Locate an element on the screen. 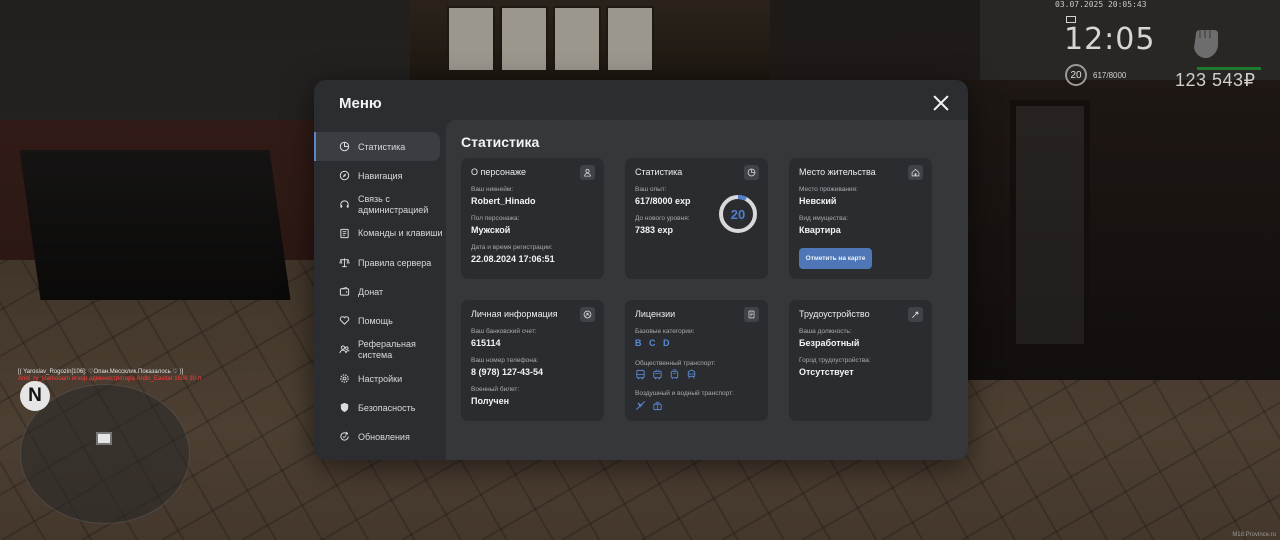 This screenshot has height=540, width=1280. sidebar-item-label: Настройки is located at coordinates (380, 378).